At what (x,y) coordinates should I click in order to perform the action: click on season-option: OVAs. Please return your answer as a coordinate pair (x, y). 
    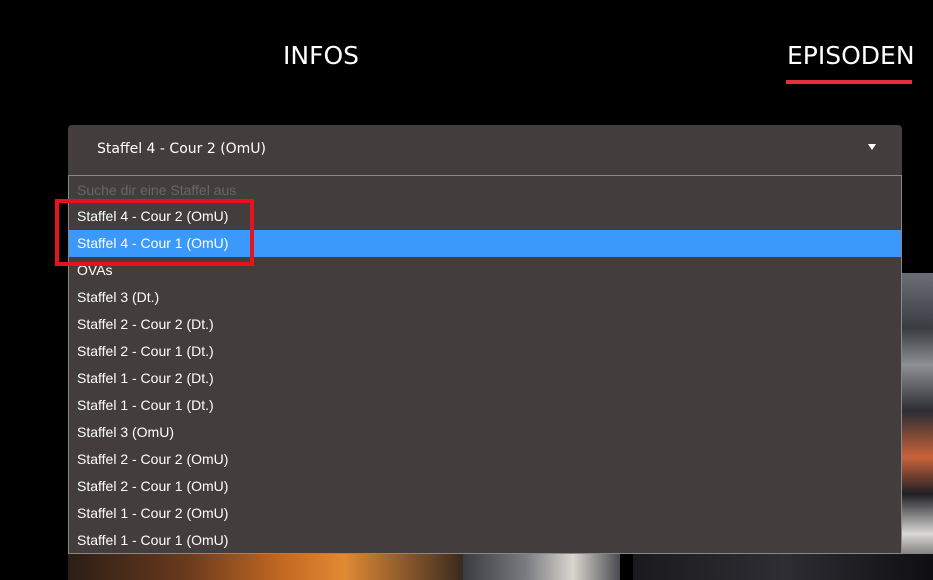
    Looking at the image, I should click on (485, 270).